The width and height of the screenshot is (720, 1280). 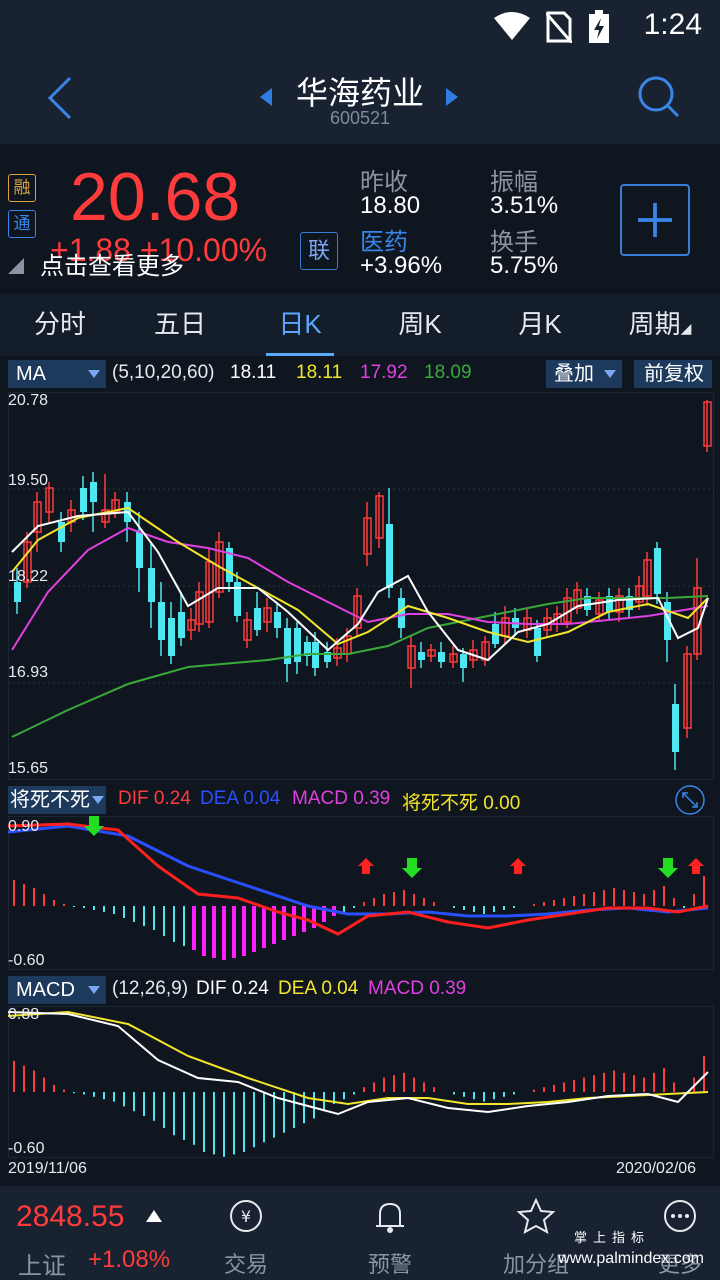 What do you see at coordinates (359, 918) in the screenshot?
I see `signal-histogram` at bounding box center [359, 918].